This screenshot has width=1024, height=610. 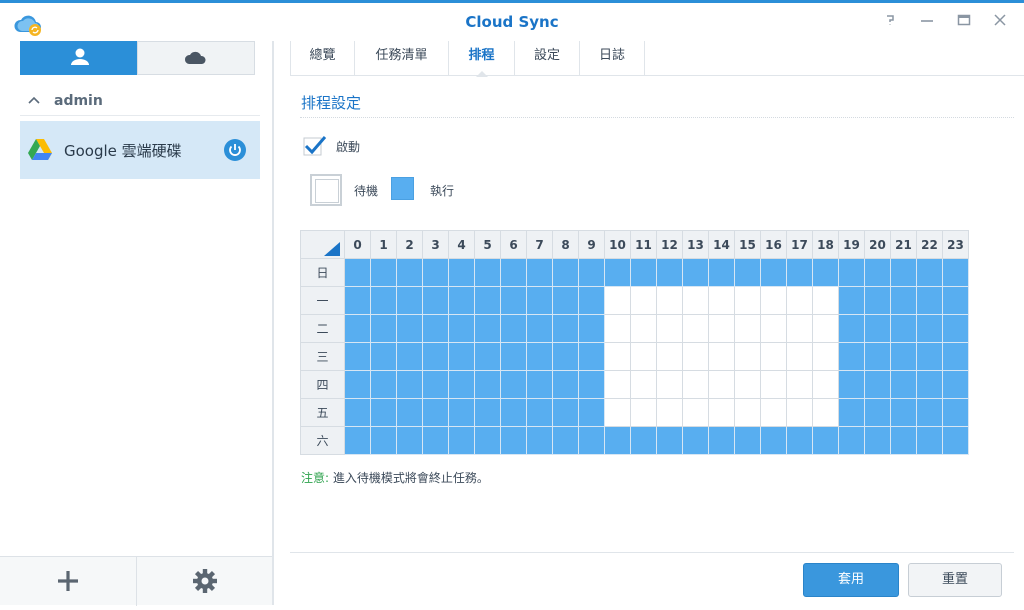 What do you see at coordinates (927, 22) in the screenshot?
I see `minimize-icon` at bounding box center [927, 22].